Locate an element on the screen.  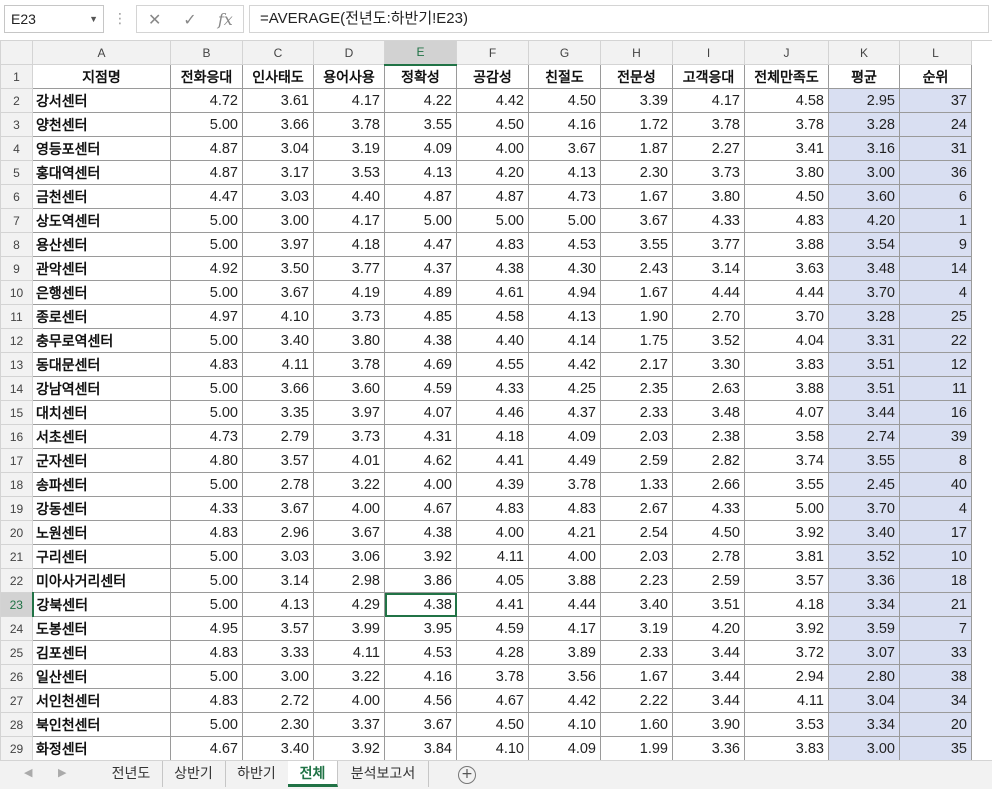
cell-b: 4.67 is located at coordinates (206, 748).